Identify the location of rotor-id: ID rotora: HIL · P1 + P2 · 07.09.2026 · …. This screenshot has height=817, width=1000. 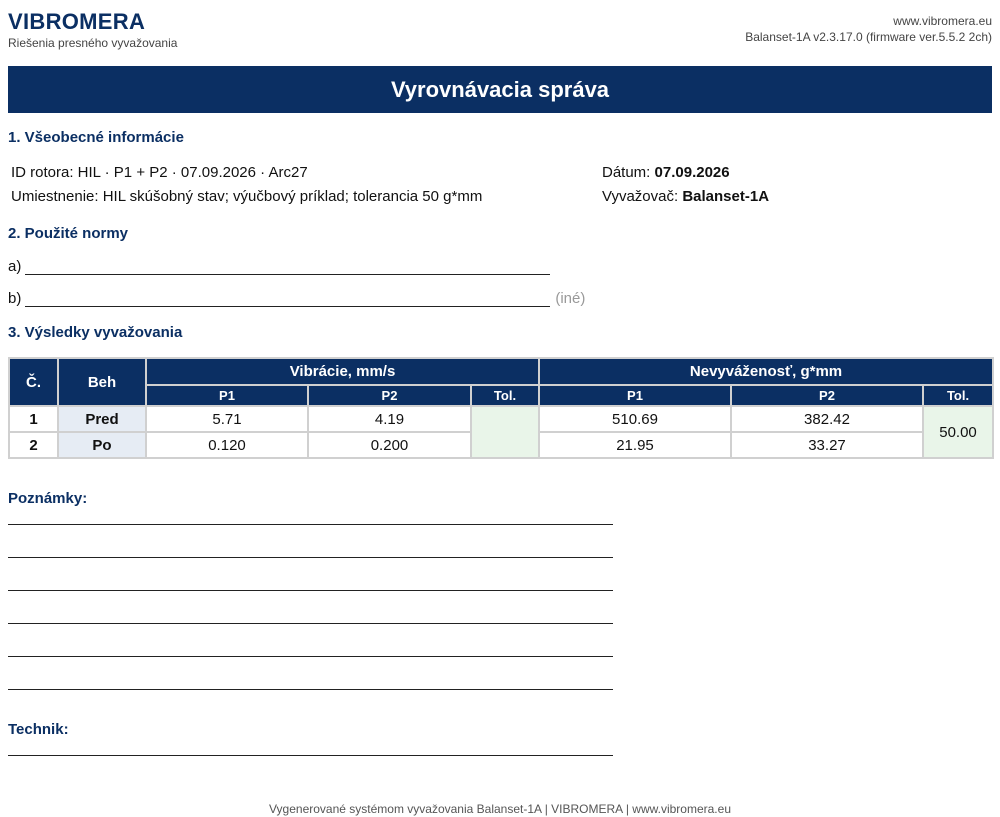
(159, 172).